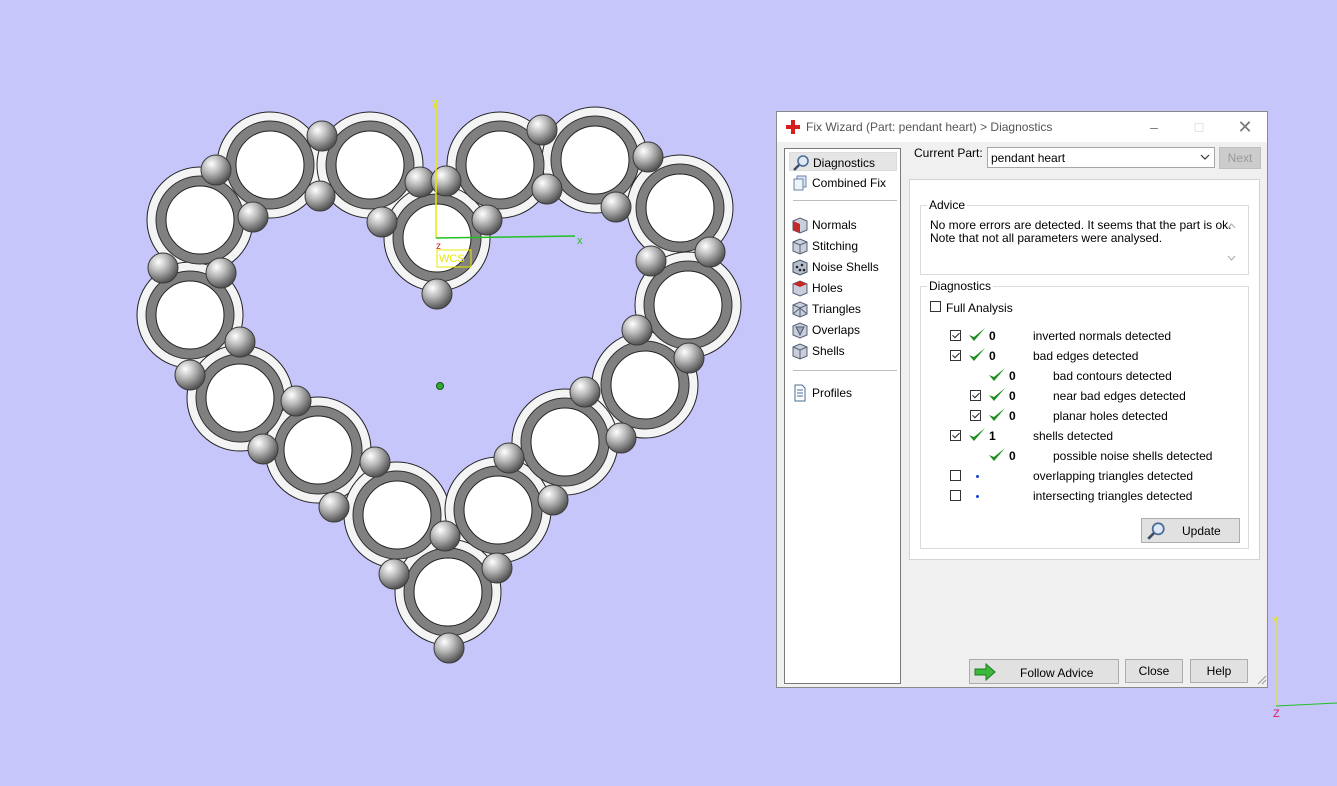 The width and height of the screenshot is (1337, 786). Describe the element at coordinates (1133, 456) in the screenshot. I see `diagnostic-label: possible noise shells detected` at that location.